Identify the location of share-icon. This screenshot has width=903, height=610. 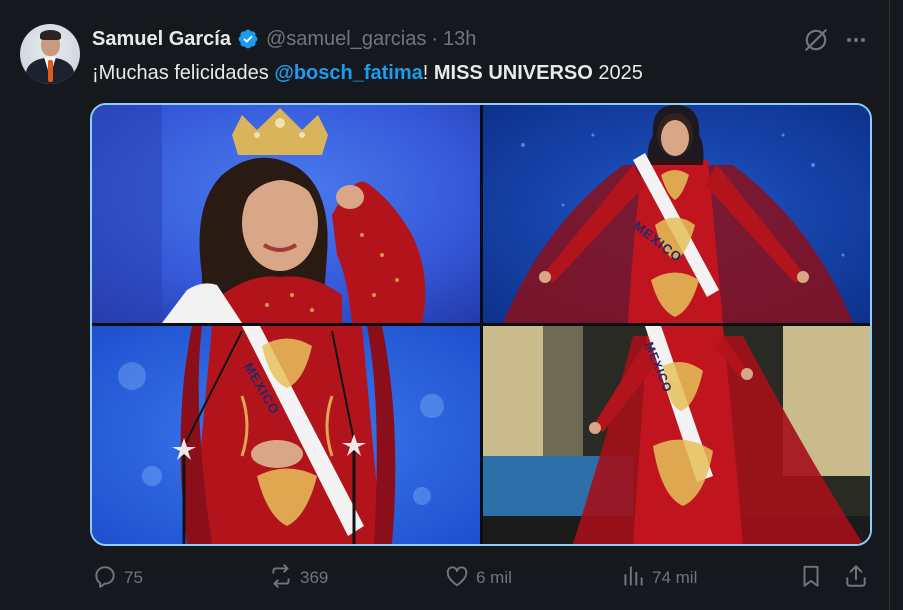
(856, 578).